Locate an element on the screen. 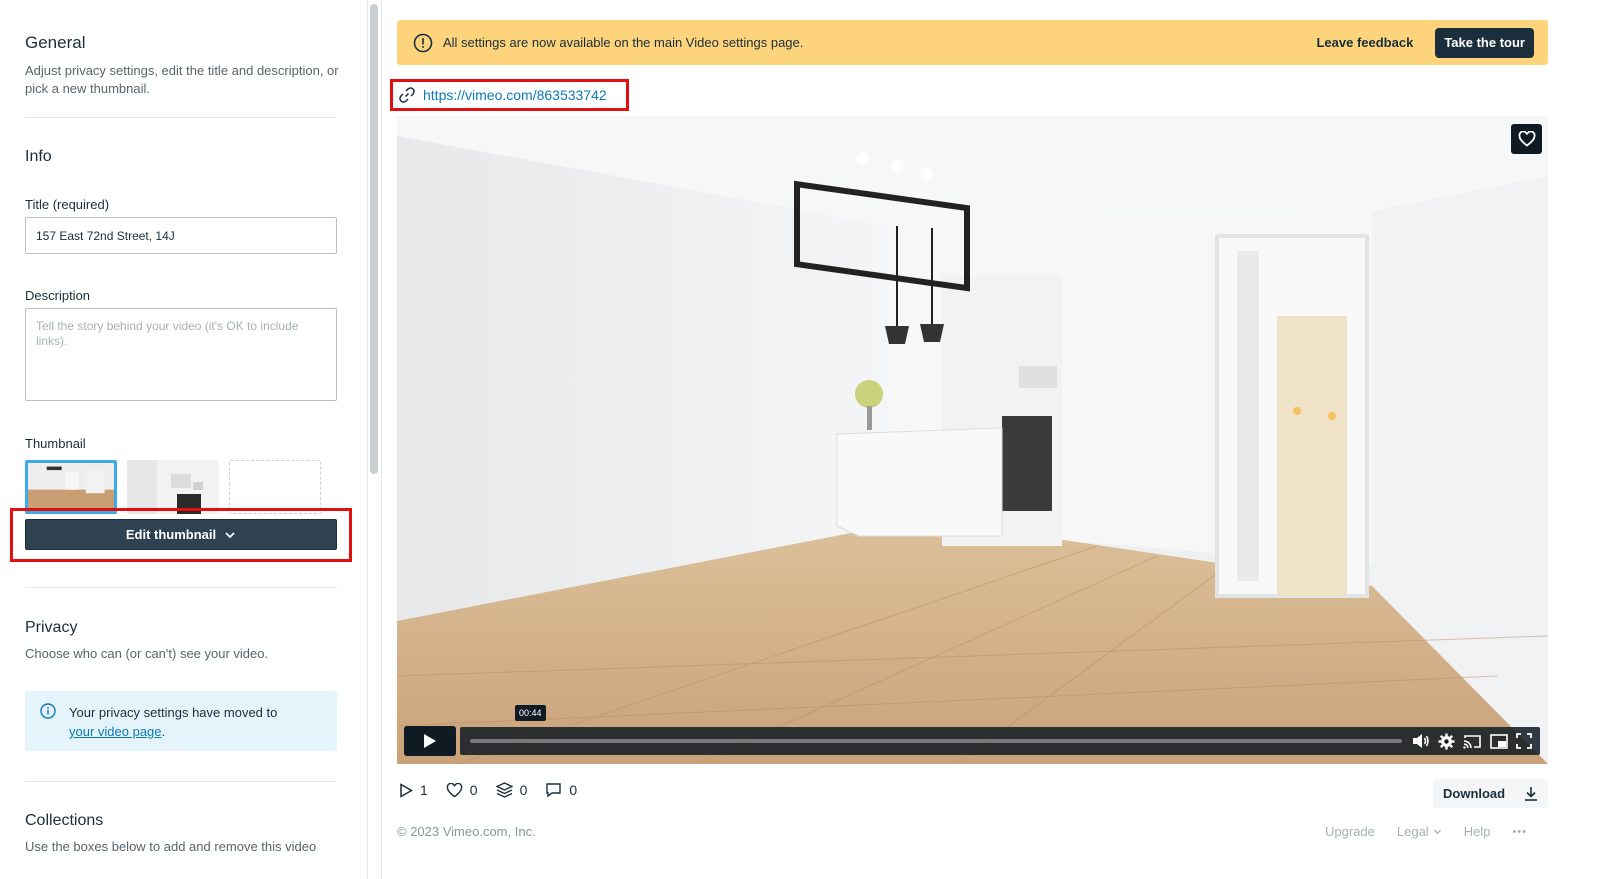 This screenshot has height=879, width=1600. collections-heading: Collections is located at coordinates (64, 820).